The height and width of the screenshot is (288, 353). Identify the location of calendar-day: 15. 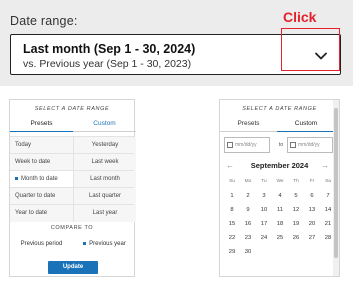
(232, 224).